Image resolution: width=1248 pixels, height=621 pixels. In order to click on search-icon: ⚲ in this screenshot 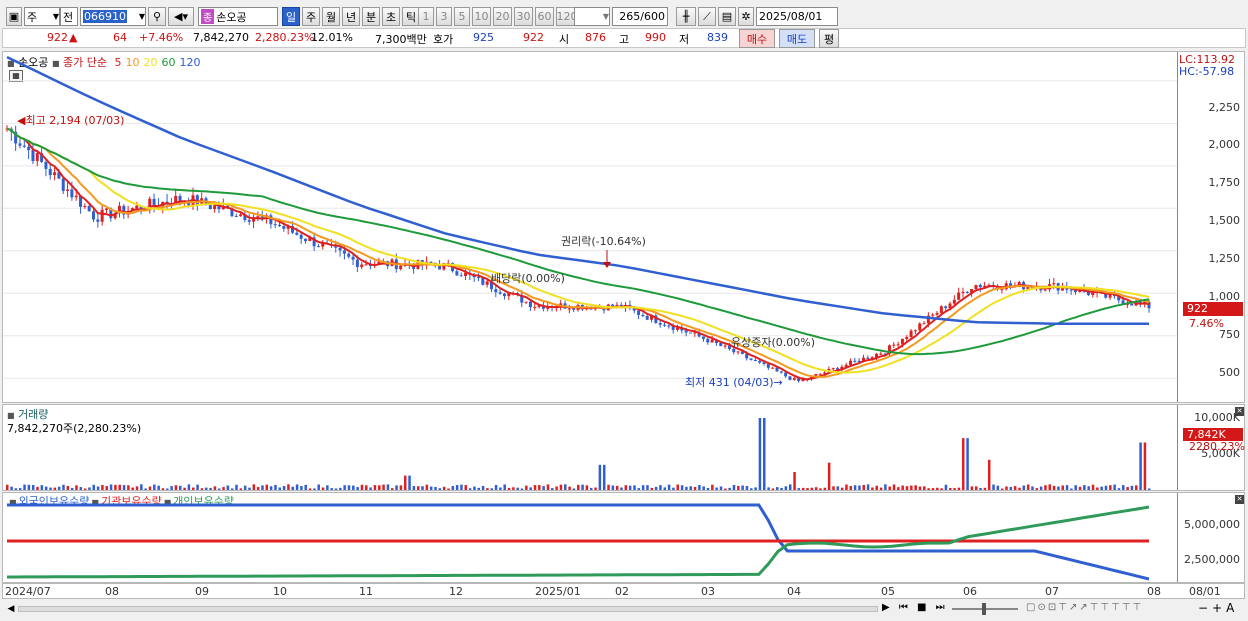, I will do `click(157, 16)`.